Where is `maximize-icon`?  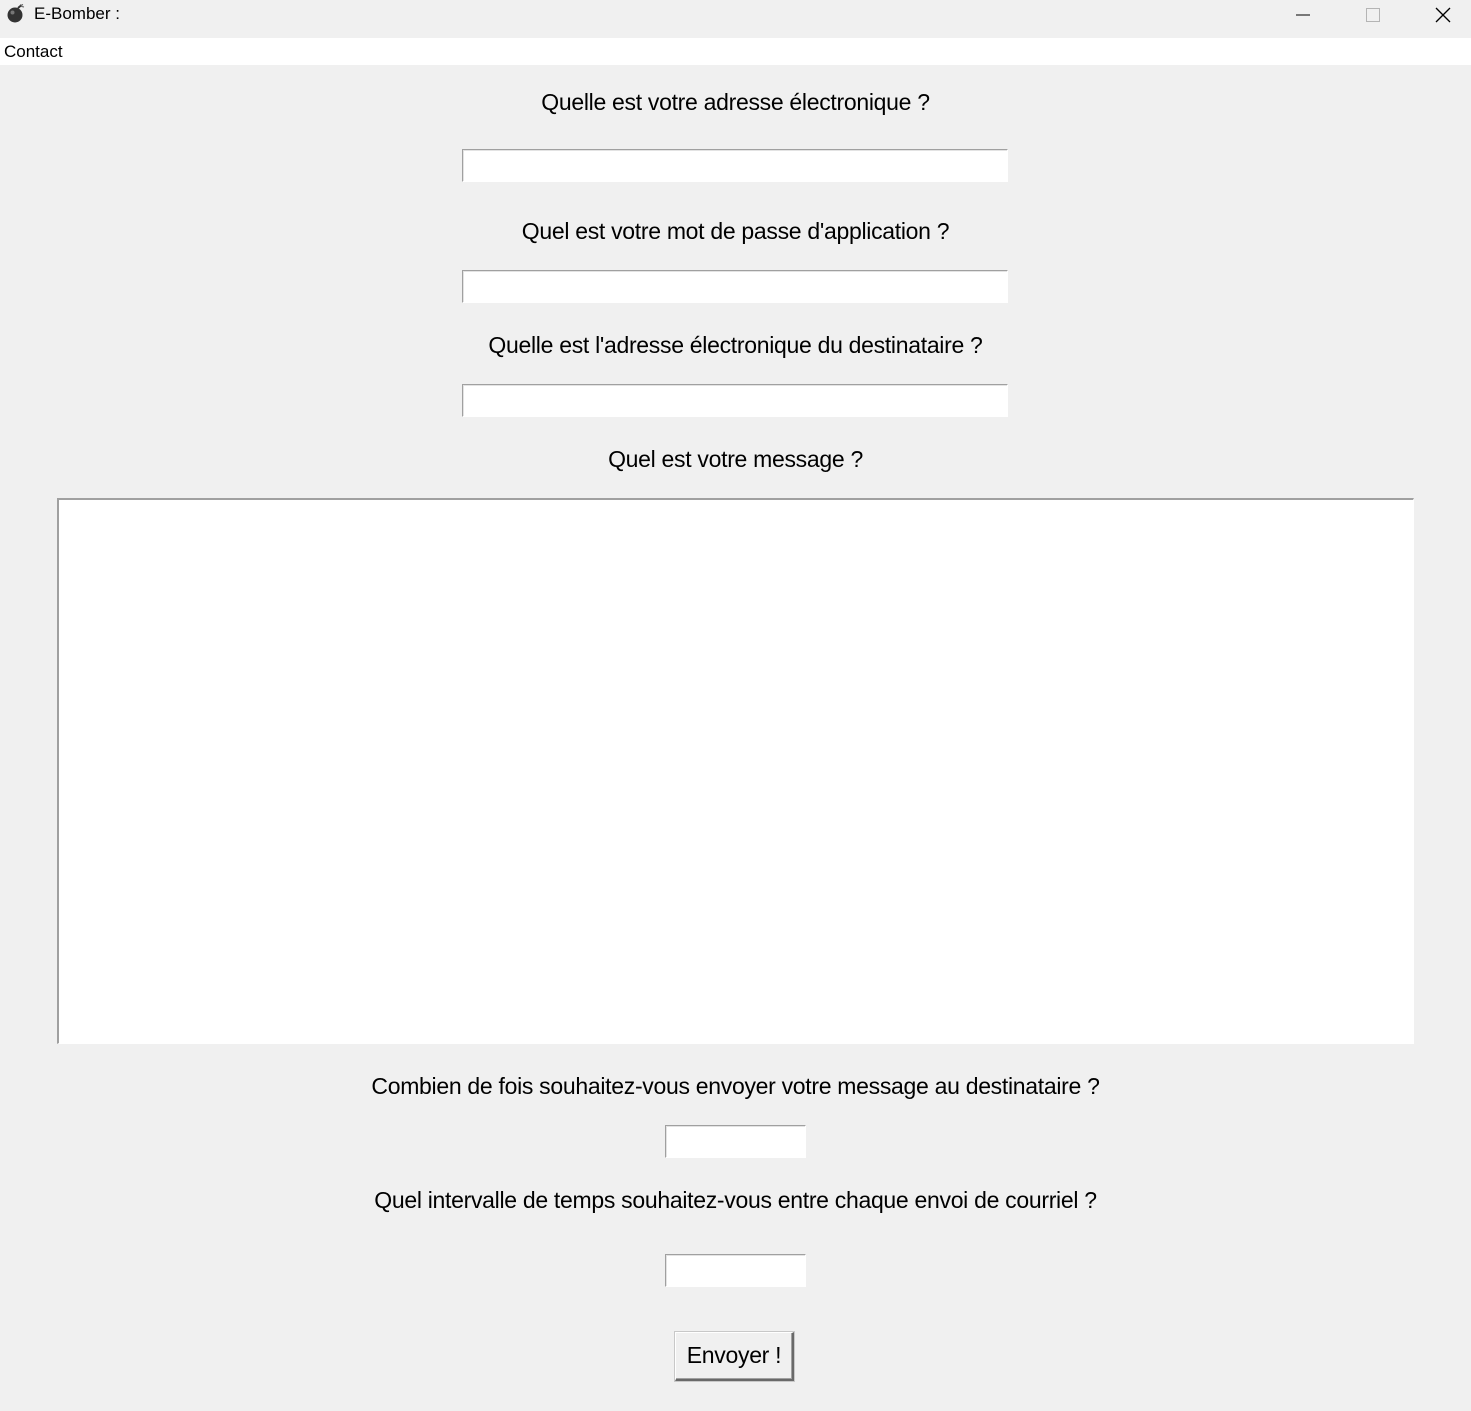 maximize-icon is located at coordinates (1373, 15).